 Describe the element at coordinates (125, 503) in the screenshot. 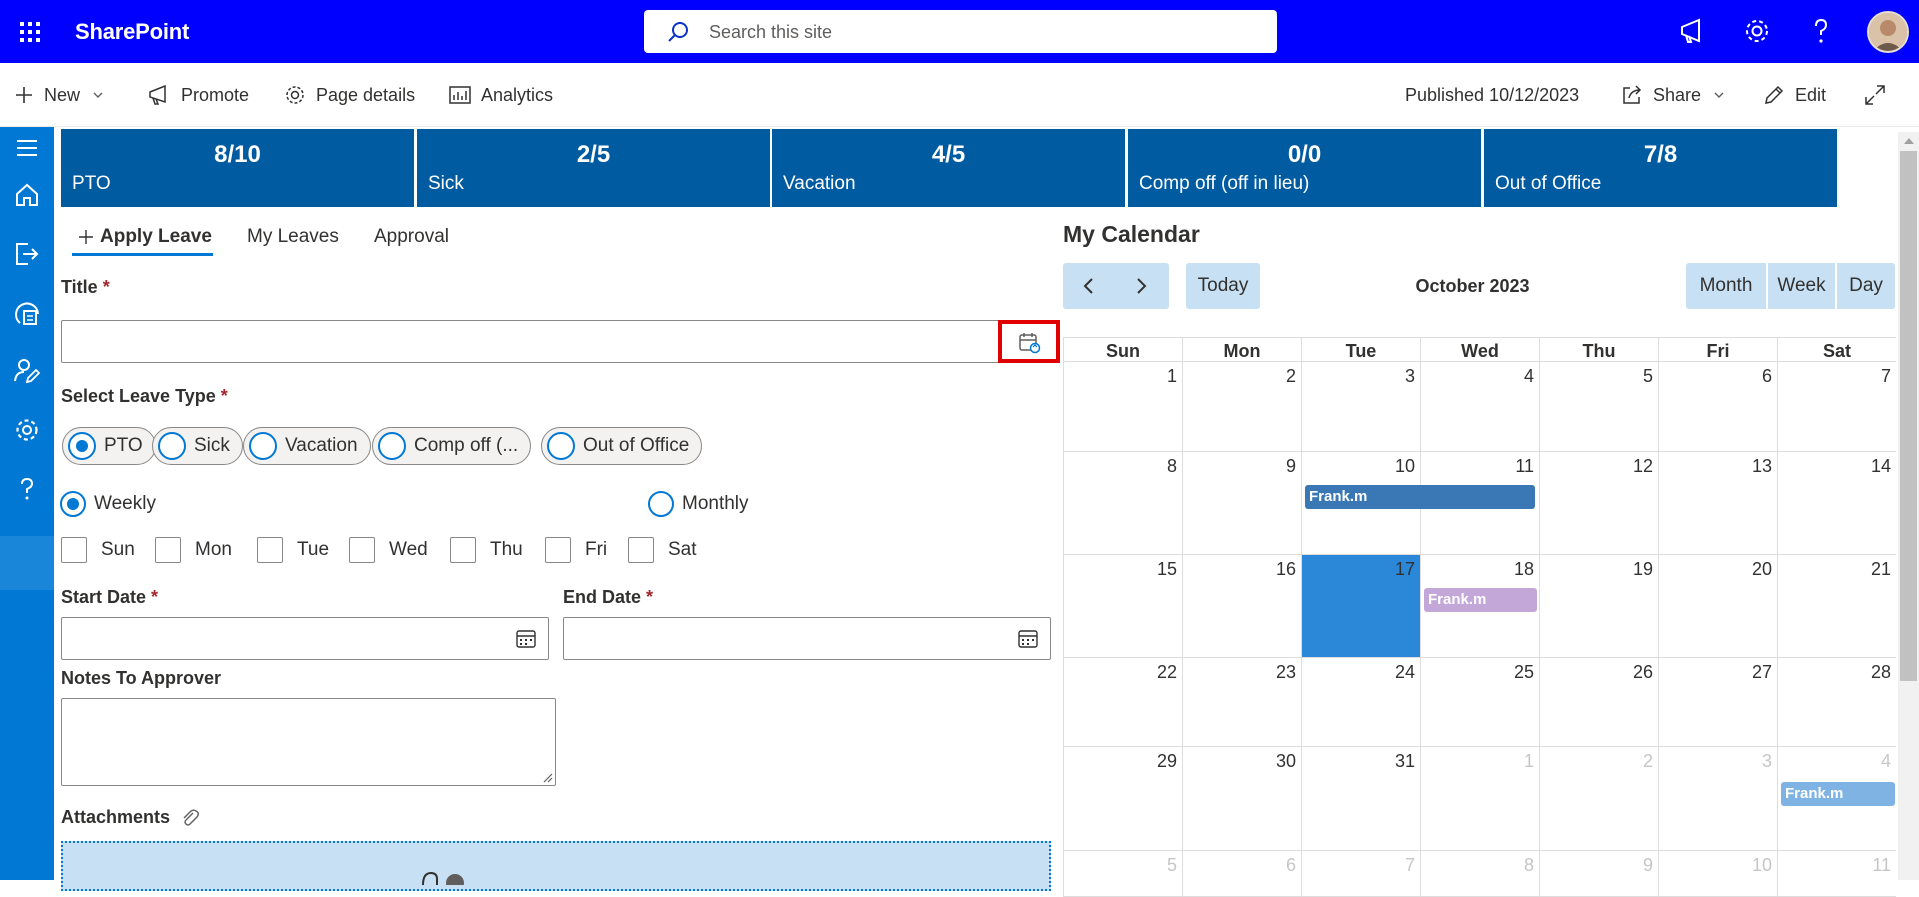

I see `weekly-label: Weekly` at that location.